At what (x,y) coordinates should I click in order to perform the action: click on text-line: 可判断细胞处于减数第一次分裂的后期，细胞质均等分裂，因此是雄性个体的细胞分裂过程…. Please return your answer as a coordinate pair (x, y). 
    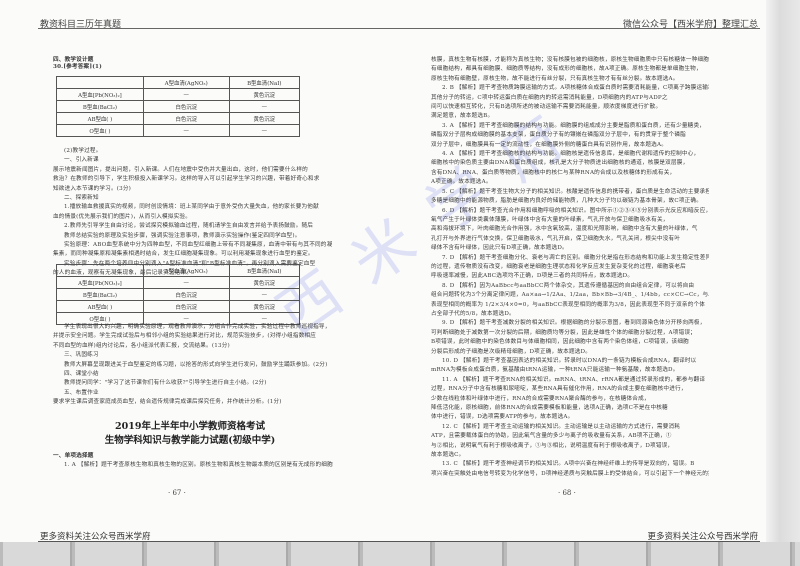
    Looking at the image, I should click on (563, 332).